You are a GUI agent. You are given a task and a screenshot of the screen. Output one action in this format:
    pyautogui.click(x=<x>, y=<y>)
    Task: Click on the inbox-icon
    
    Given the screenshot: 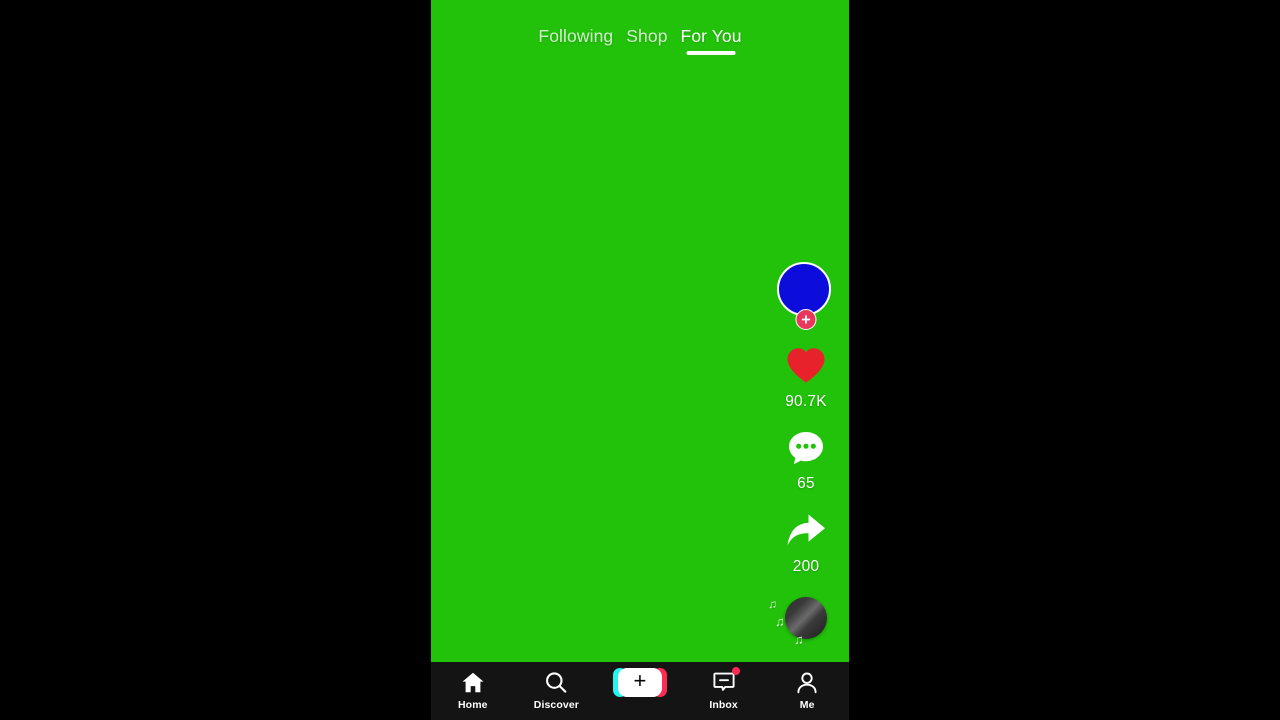 What is the action you would take?
    pyautogui.click(x=726, y=681)
    